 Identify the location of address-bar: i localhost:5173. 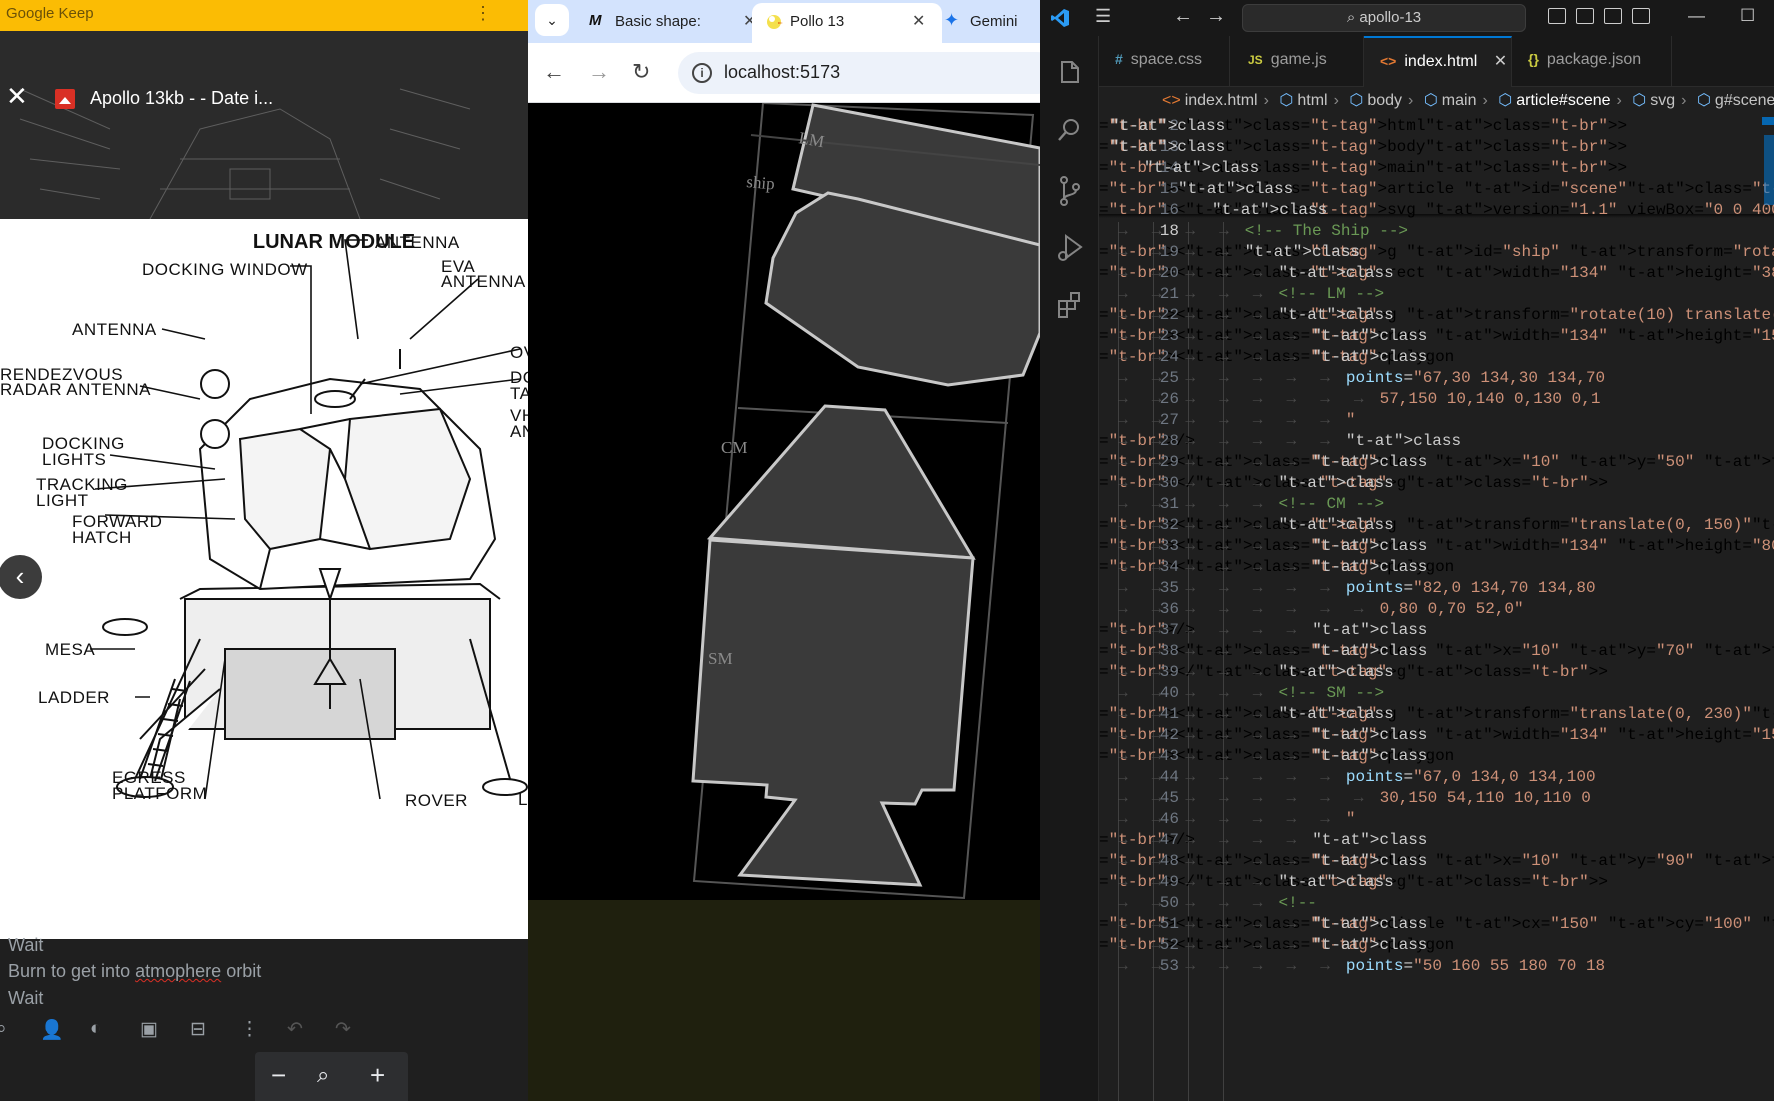
(859, 73).